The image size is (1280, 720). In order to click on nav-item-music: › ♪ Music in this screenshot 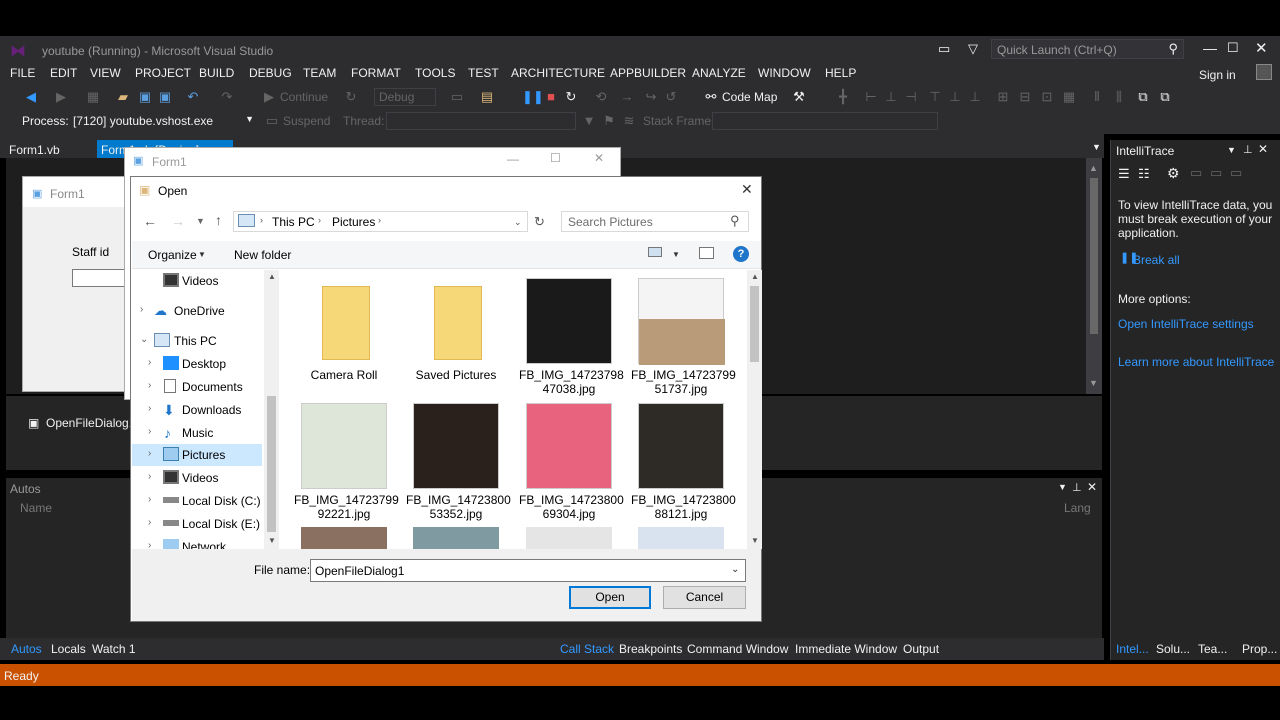, I will do `click(197, 433)`.